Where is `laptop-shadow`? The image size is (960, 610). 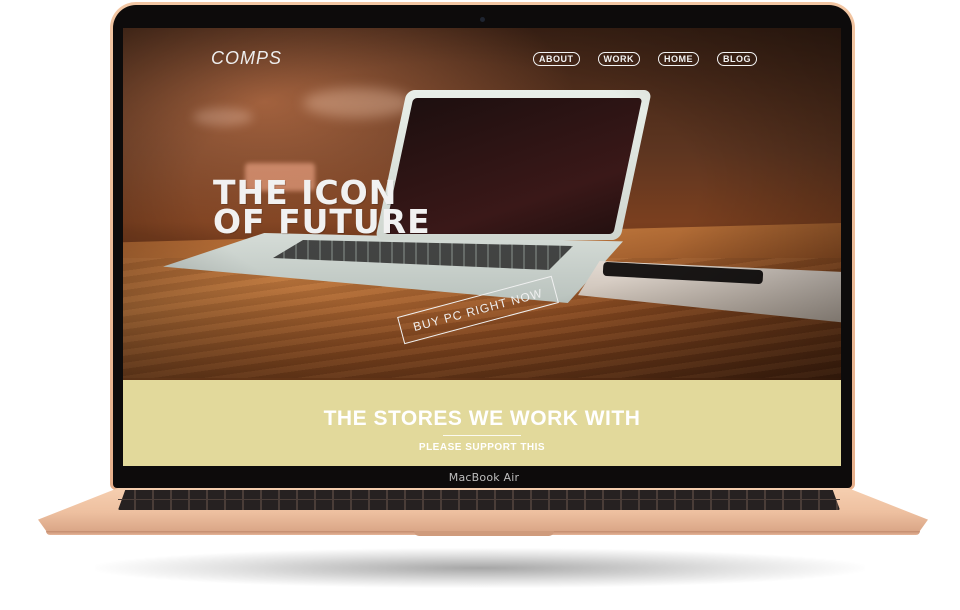
laptop-shadow is located at coordinates (480, 568).